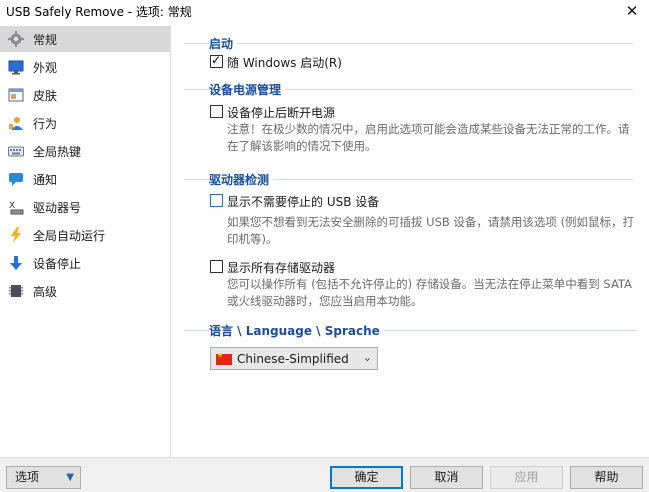 The width and height of the screenshot is (649, 492). I want to click on speech-bubble-icon, so click(16, 179).